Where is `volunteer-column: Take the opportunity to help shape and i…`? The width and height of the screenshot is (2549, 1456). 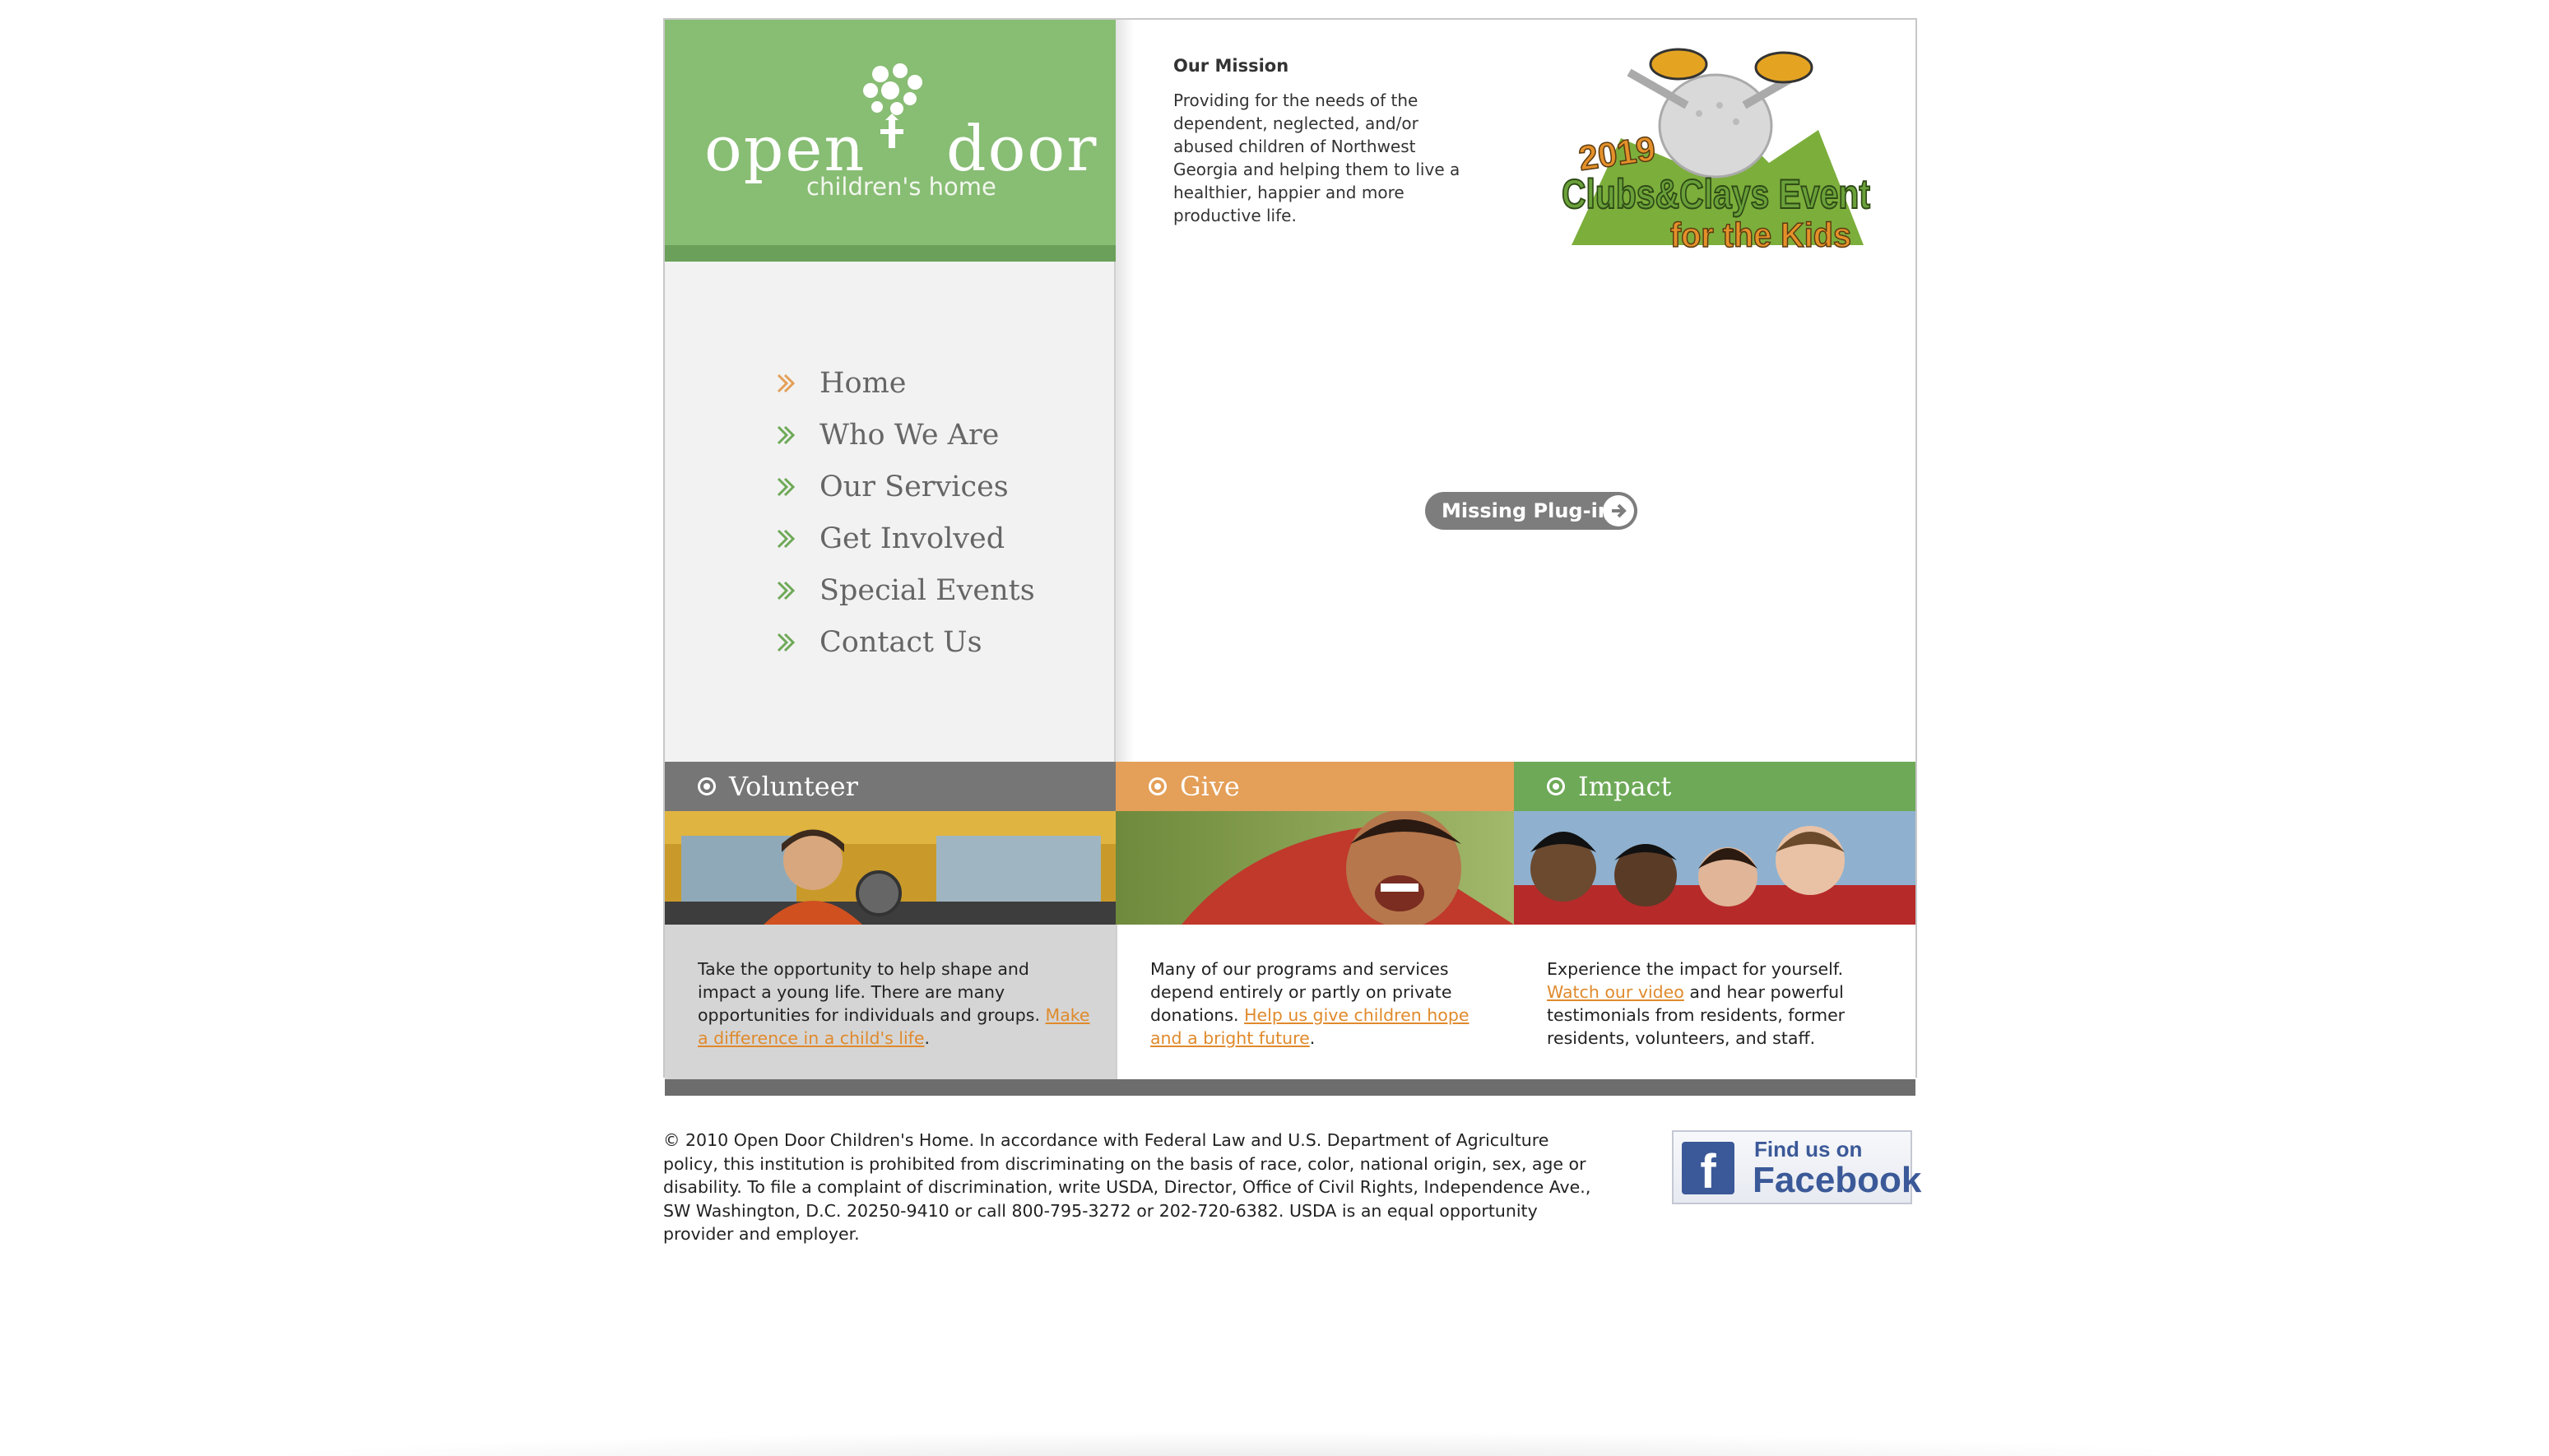 volunteer-column: Take the opportunity to help shape and i… is located at coordinates (890, 1002).